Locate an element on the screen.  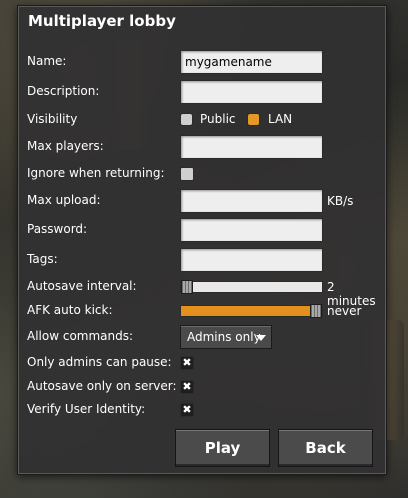
max-players-label: Max players: is located at coordinates (65, 146).